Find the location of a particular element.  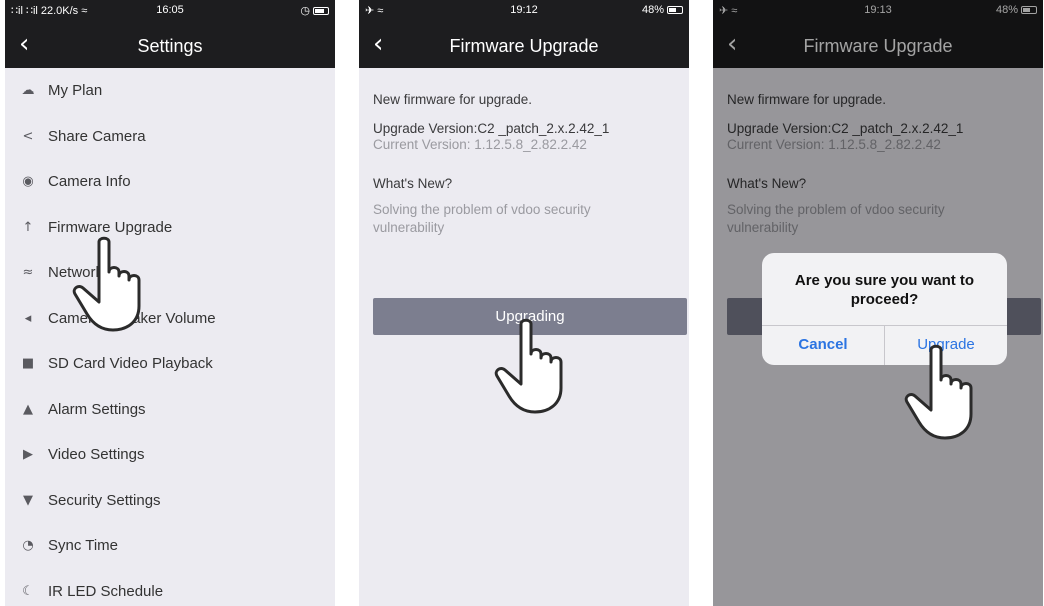

menu-item-label: SD Card Video Playback is located at coordinates (130, 364).